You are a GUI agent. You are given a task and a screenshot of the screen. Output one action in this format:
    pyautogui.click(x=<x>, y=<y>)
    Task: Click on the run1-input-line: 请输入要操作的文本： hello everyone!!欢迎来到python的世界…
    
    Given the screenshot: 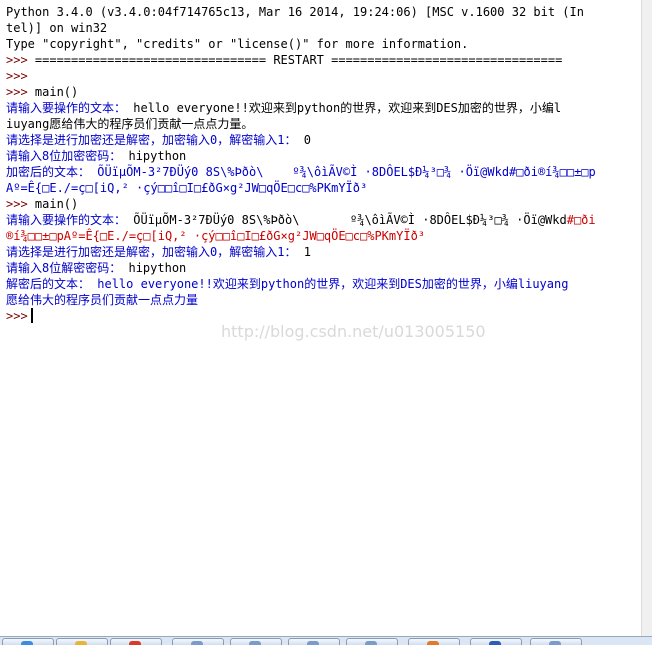 What is the action you would take?
    pyautogui.click(x=283, y=108)
    